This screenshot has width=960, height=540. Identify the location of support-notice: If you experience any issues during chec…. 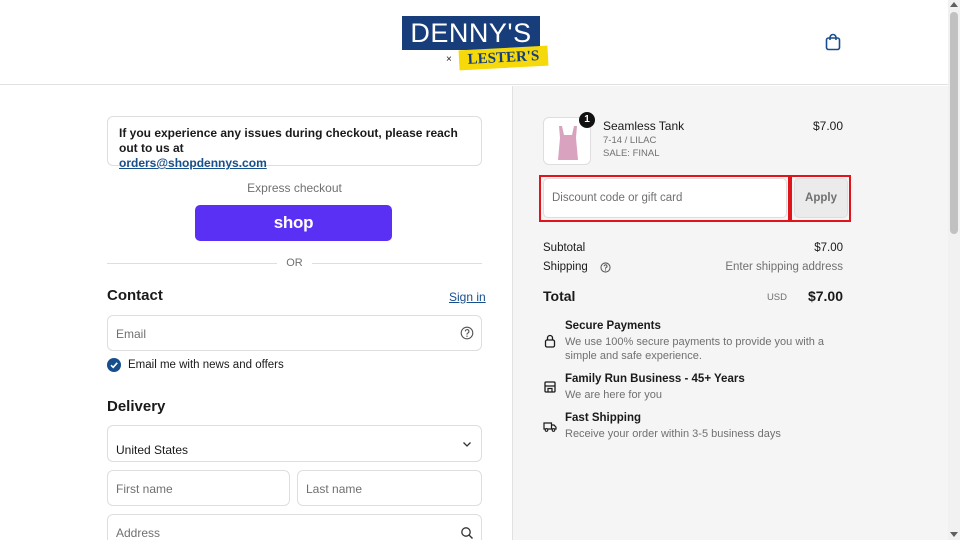
(294, 143).